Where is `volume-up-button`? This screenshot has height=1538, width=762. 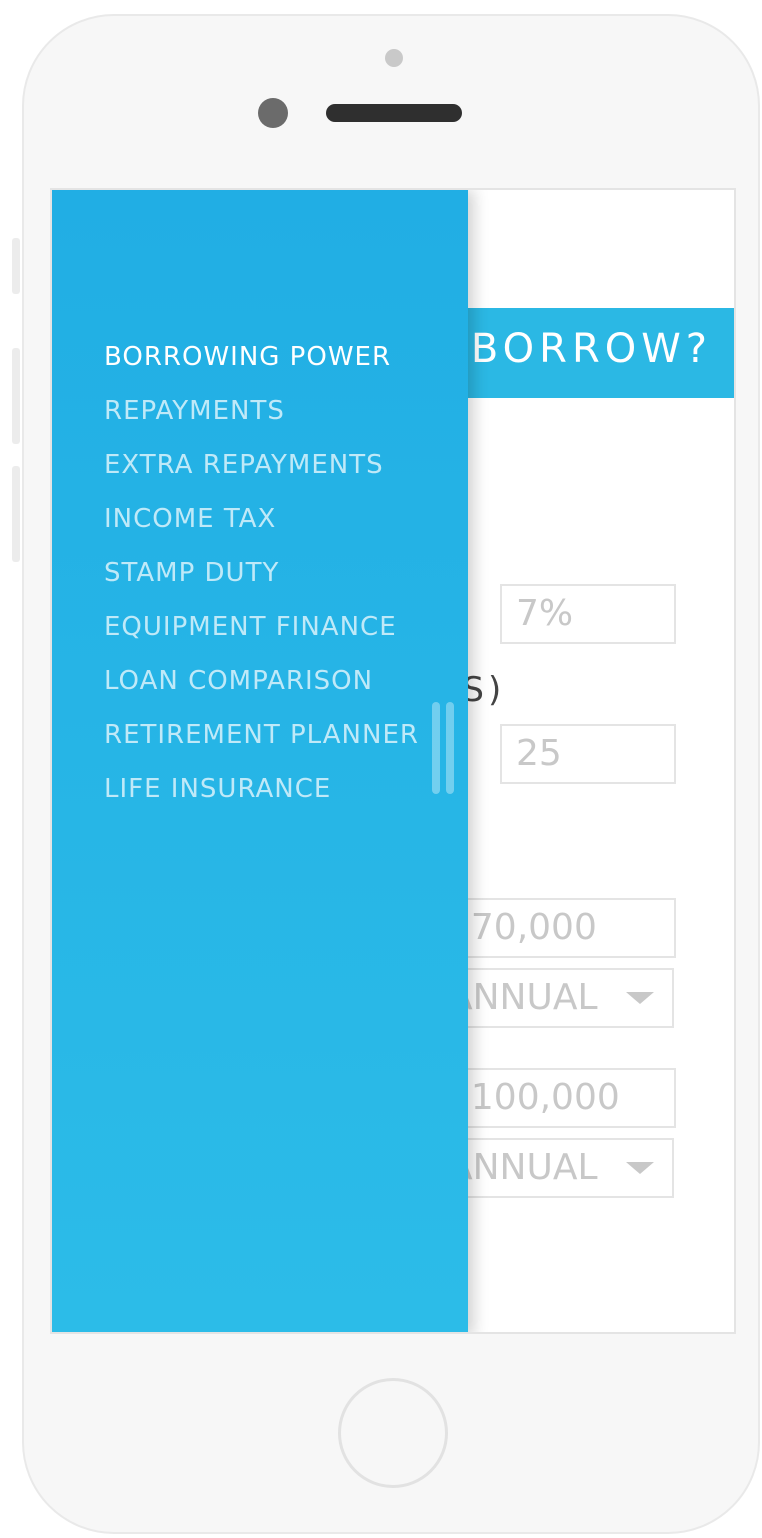 volume-up-button is located at coordinates (16, 396).